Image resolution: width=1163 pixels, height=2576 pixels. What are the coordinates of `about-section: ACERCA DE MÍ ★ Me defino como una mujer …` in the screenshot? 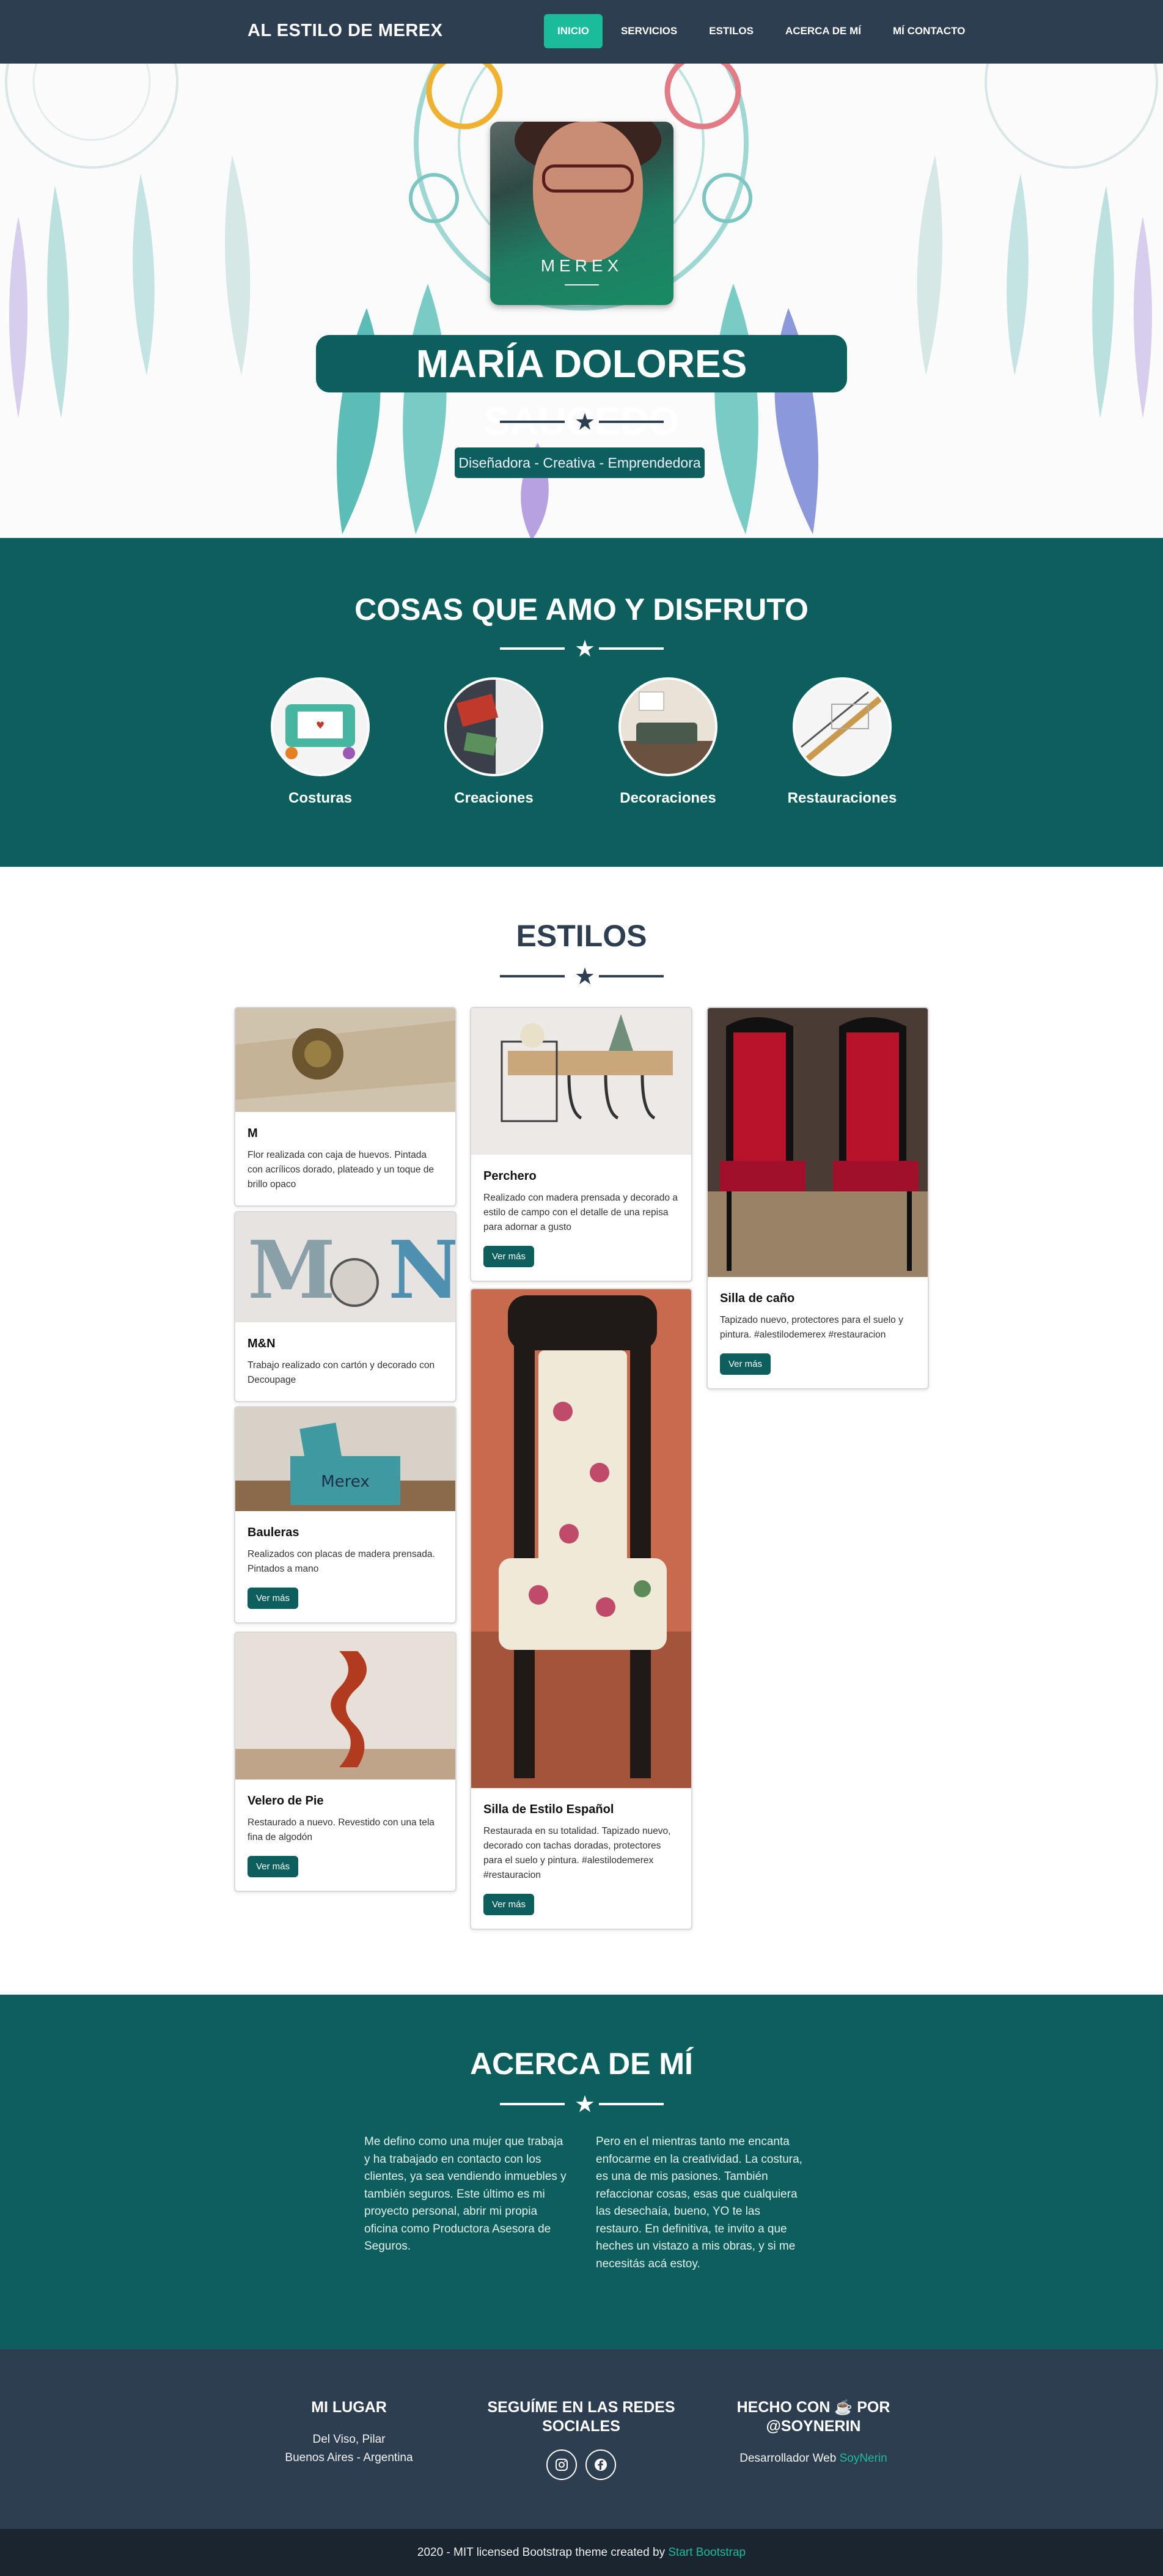 It's located at (581, 2172).